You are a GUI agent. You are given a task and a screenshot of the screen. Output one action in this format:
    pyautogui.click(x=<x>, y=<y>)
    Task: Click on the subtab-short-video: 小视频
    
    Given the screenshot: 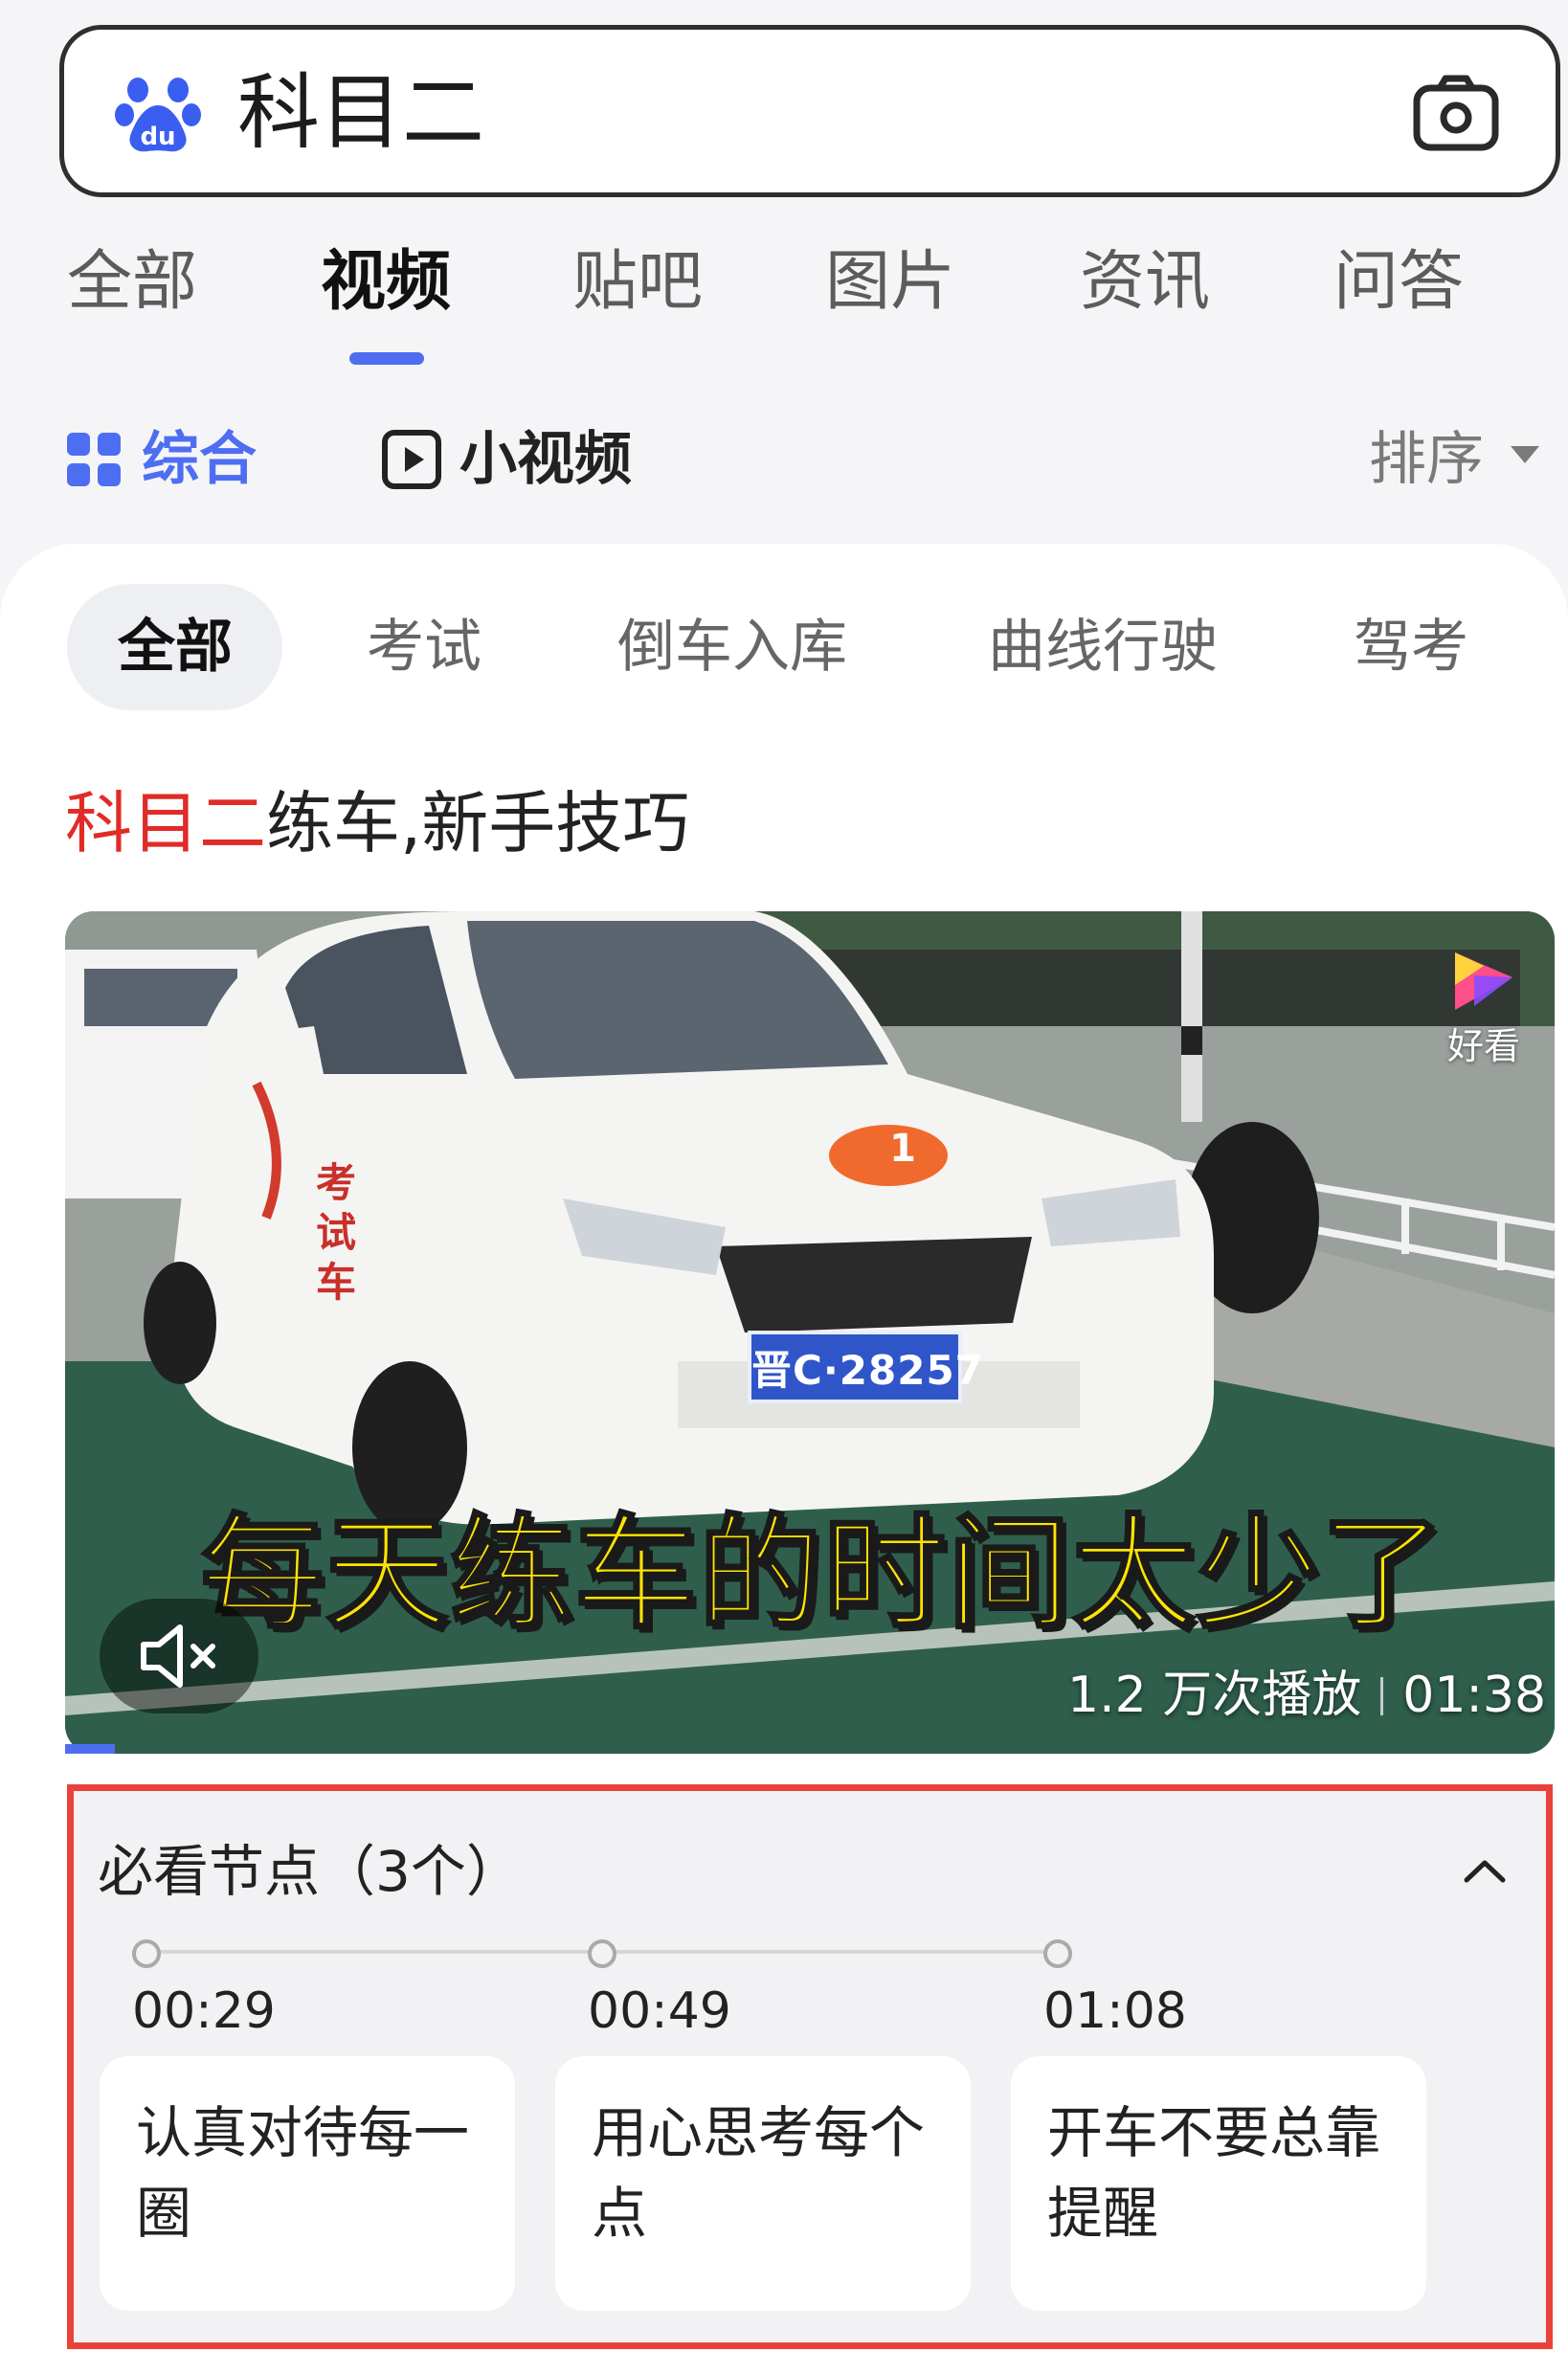 What is the action you would take?
    pyautogui.click(x=545, y=459)
    